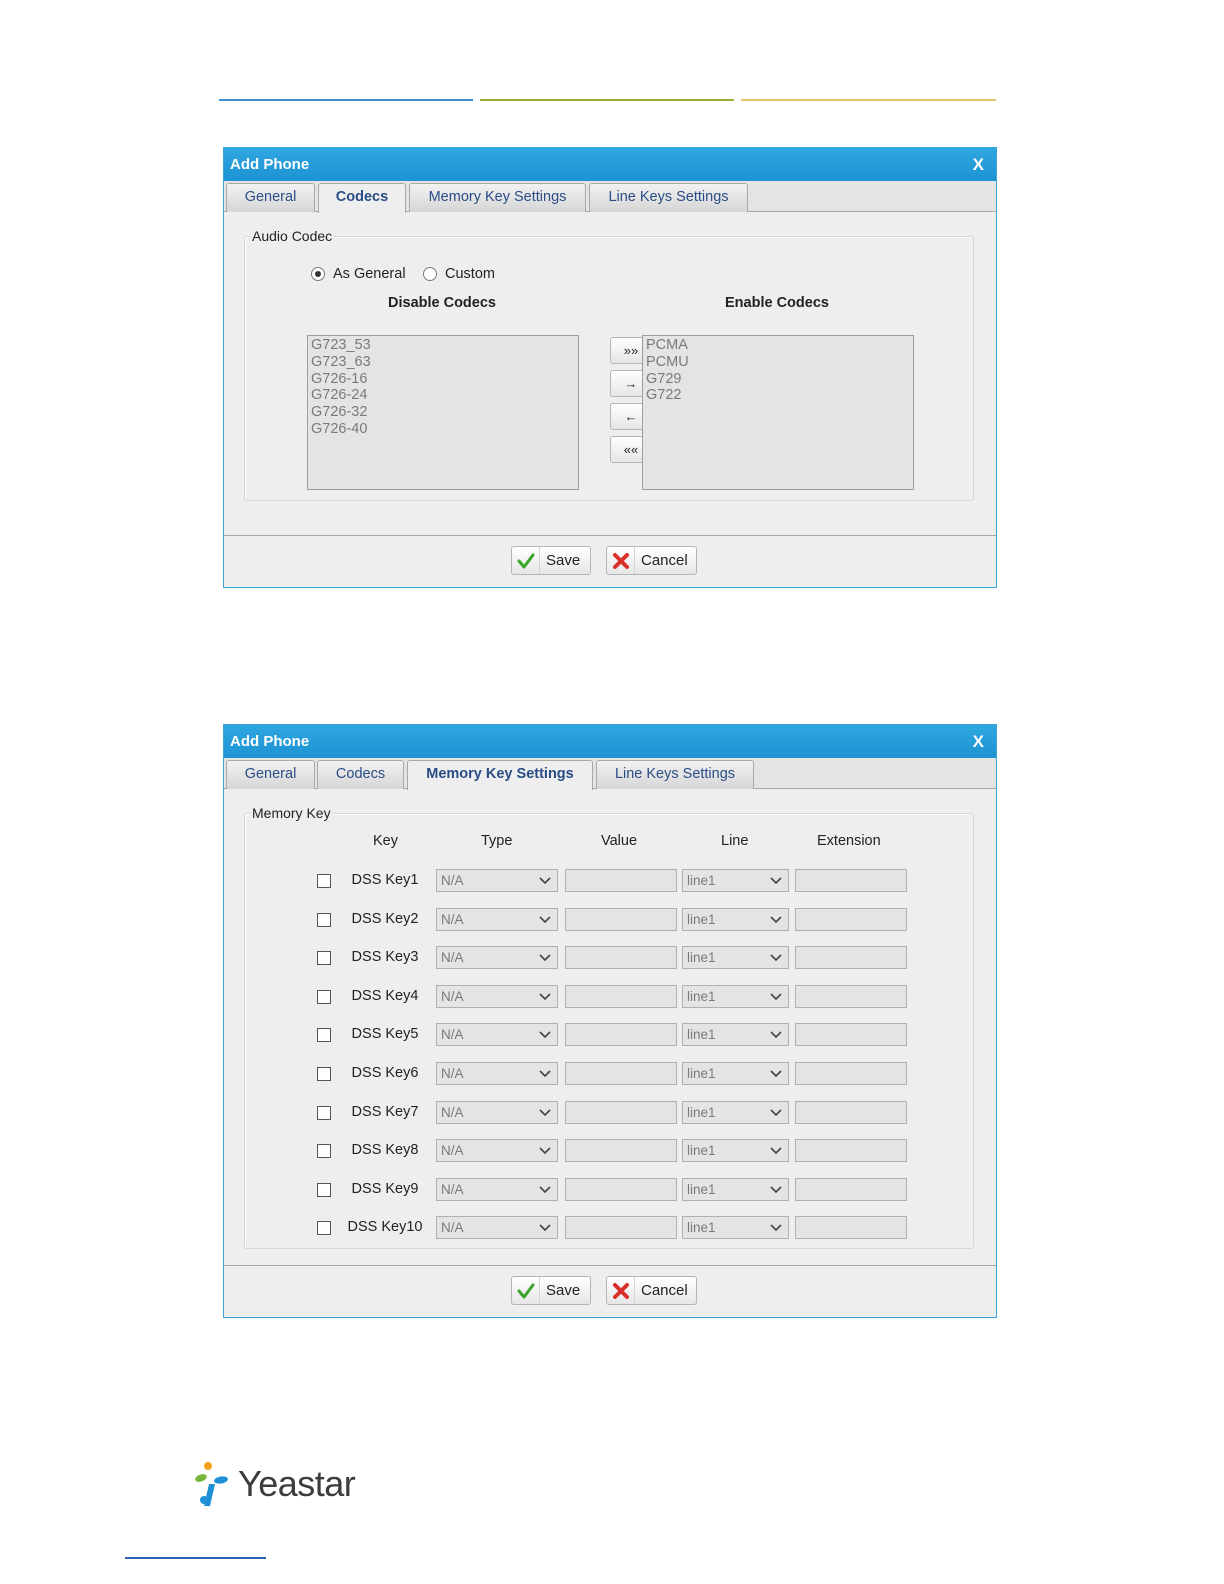 The image size is (1224, 1584). What do you see at coordinates (385, 1227) in the screenshot?
I see `key-name: DSS Key10` at bounding box center [385, 1227].